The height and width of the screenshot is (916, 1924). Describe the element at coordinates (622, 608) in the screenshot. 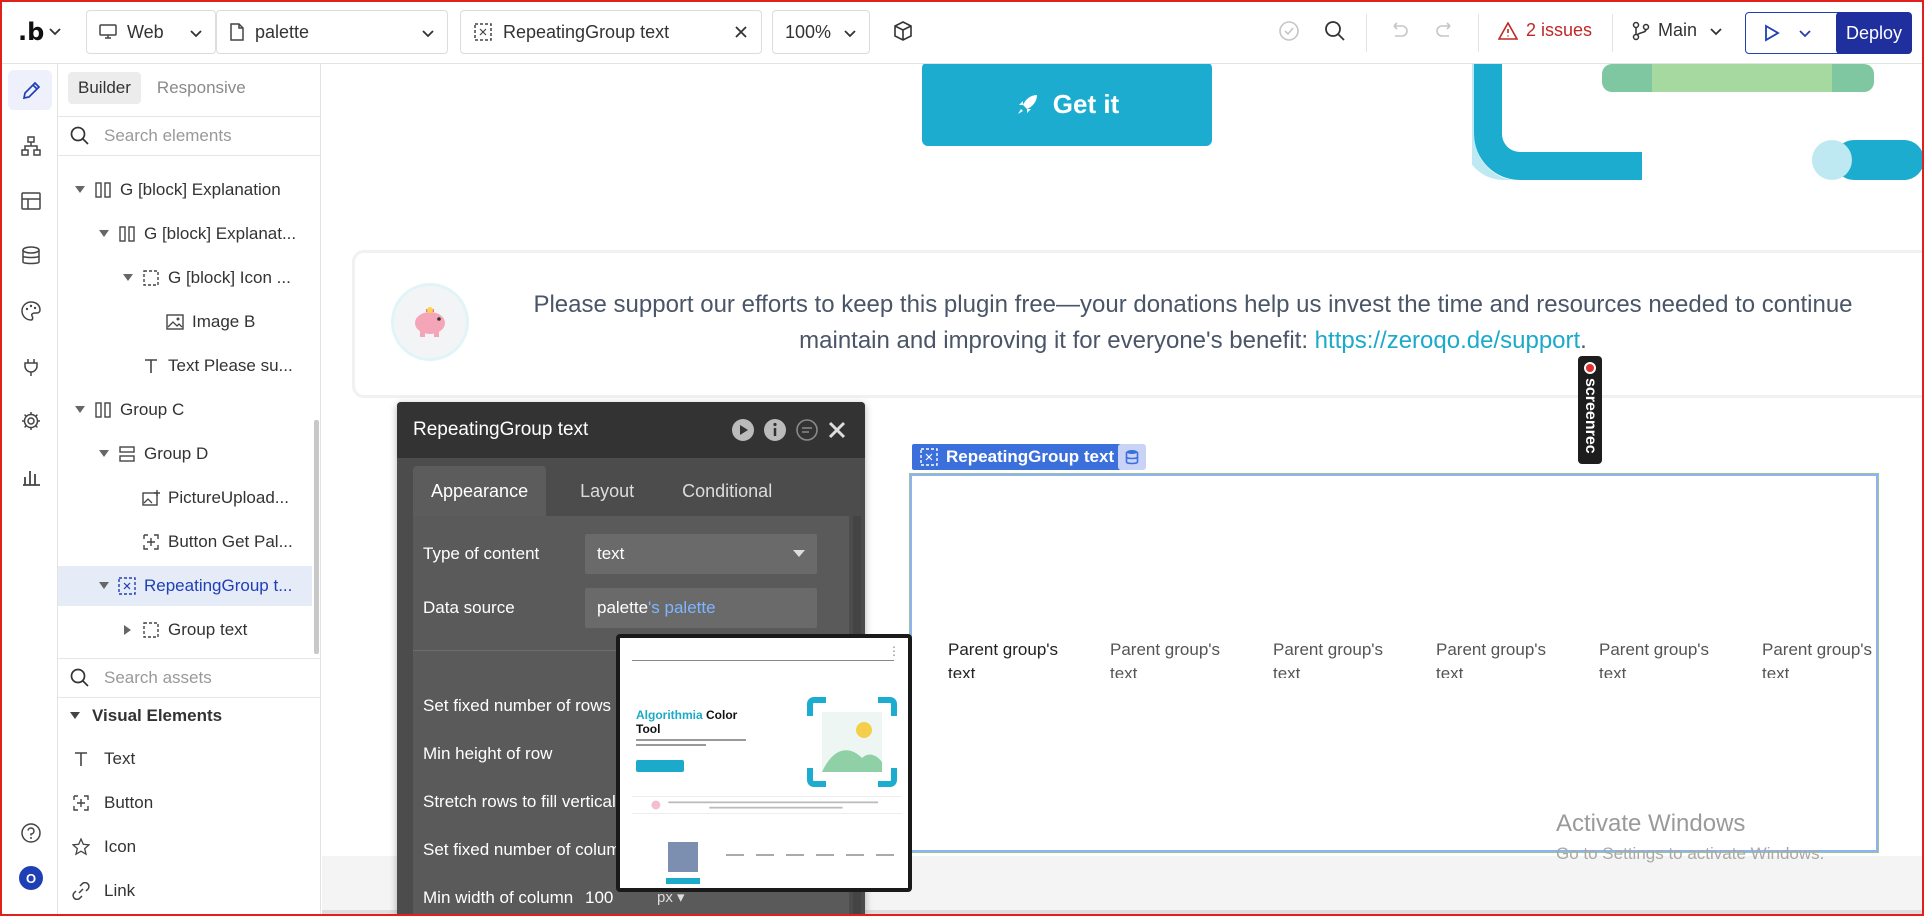

I see `data-source-part: palette` at that location.